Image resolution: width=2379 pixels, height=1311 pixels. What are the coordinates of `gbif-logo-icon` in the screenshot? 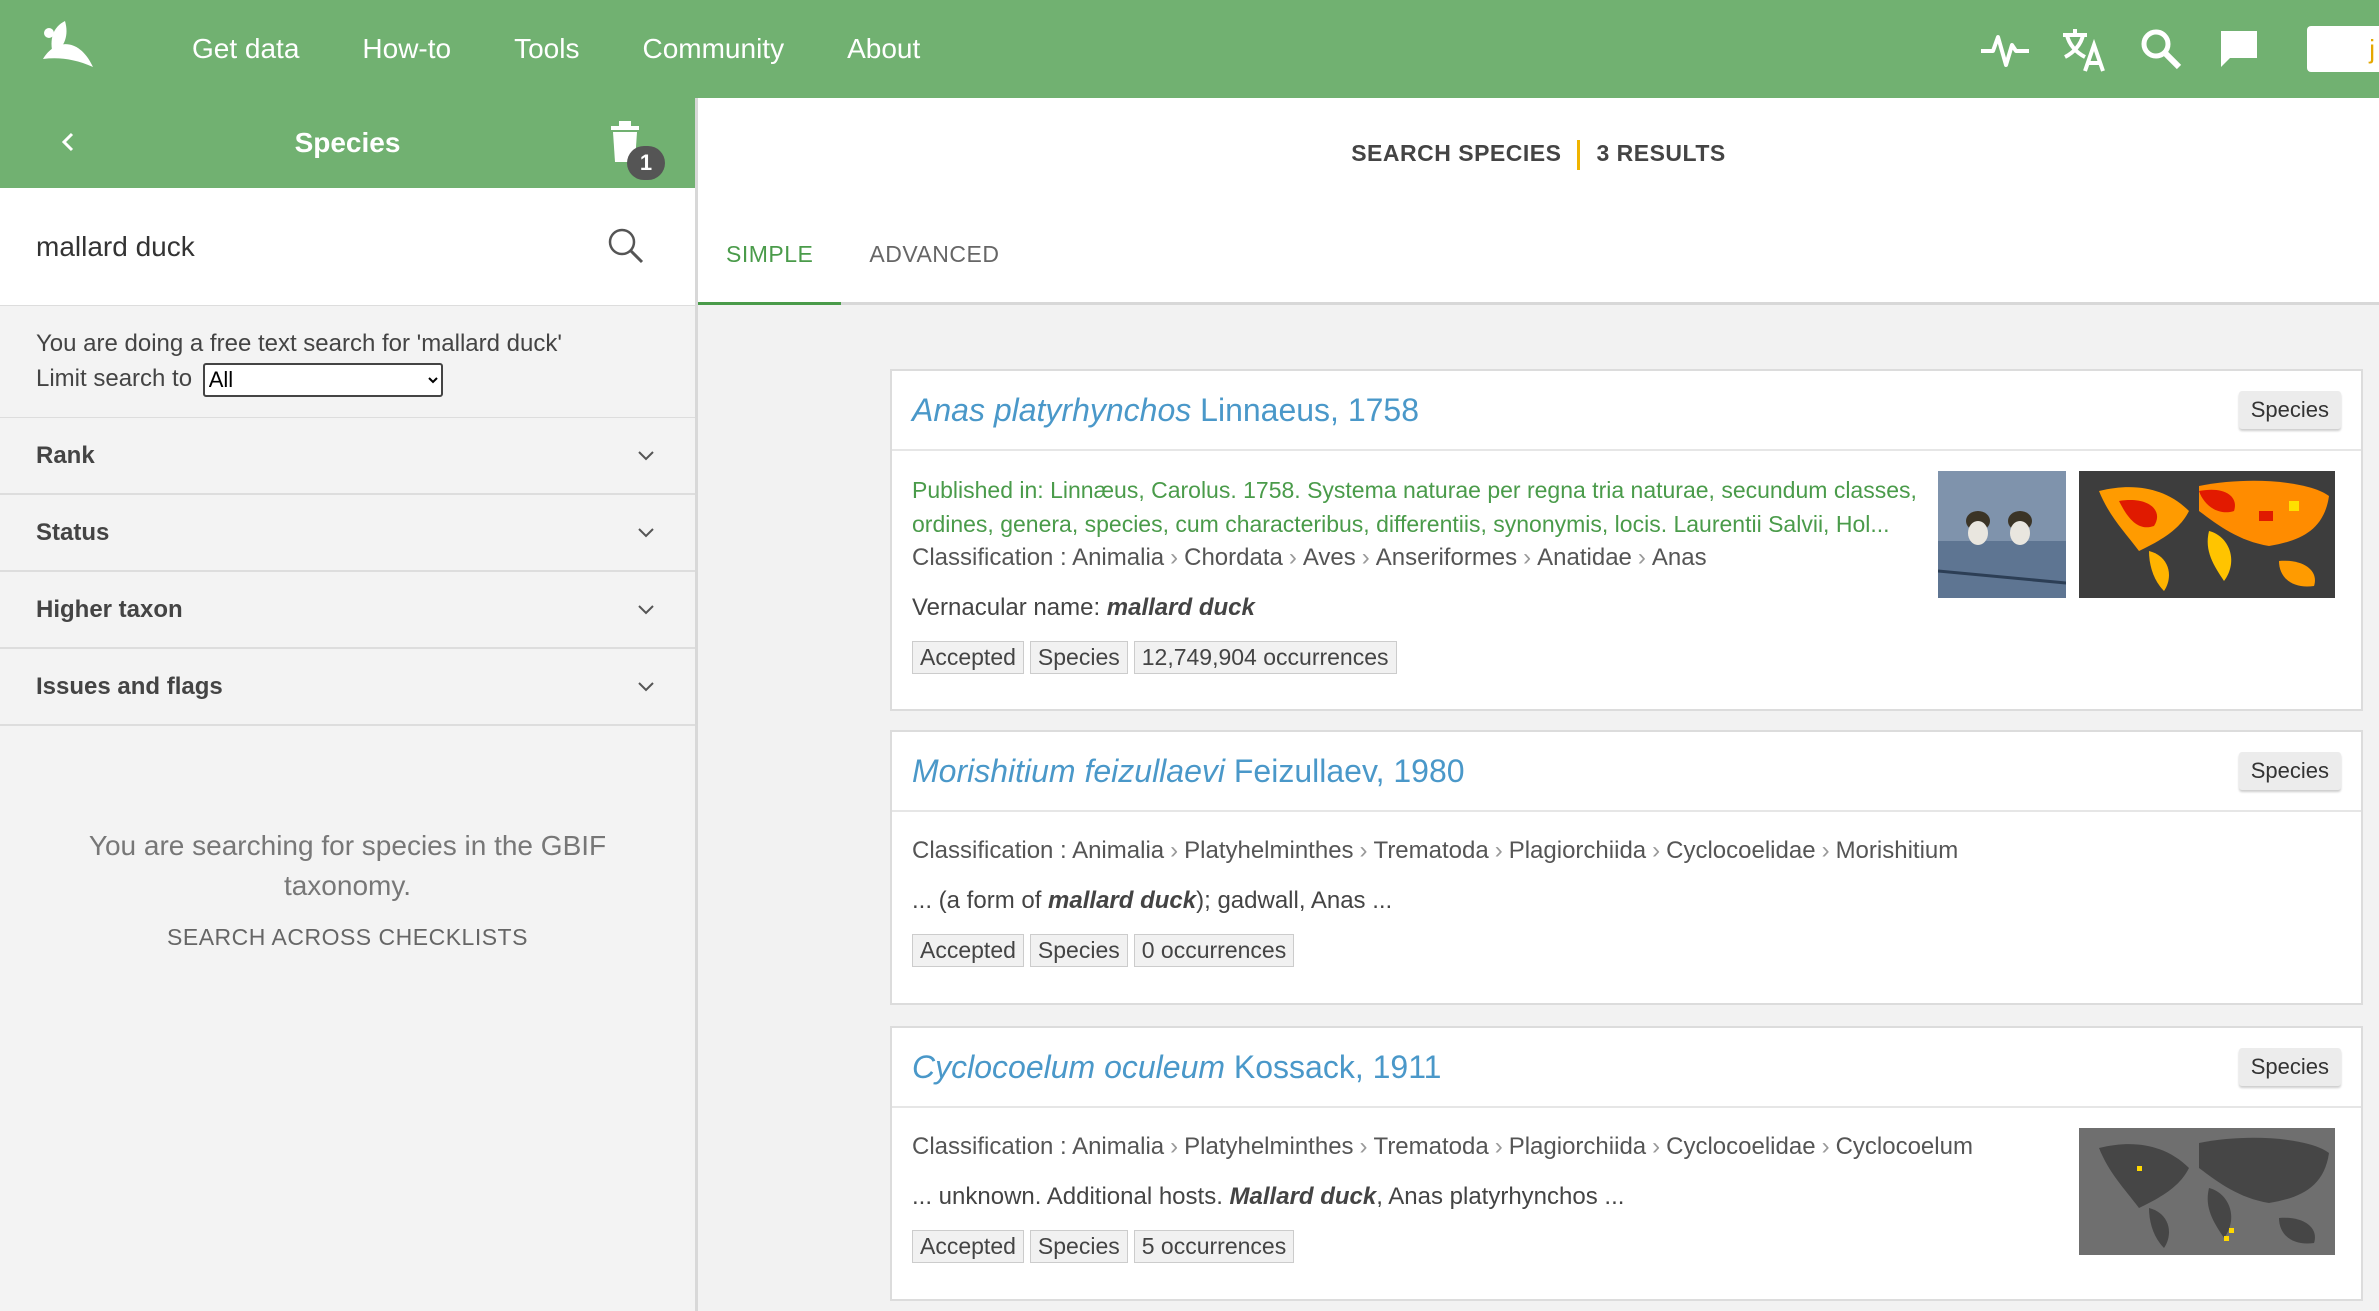 It's located at (67, 49).